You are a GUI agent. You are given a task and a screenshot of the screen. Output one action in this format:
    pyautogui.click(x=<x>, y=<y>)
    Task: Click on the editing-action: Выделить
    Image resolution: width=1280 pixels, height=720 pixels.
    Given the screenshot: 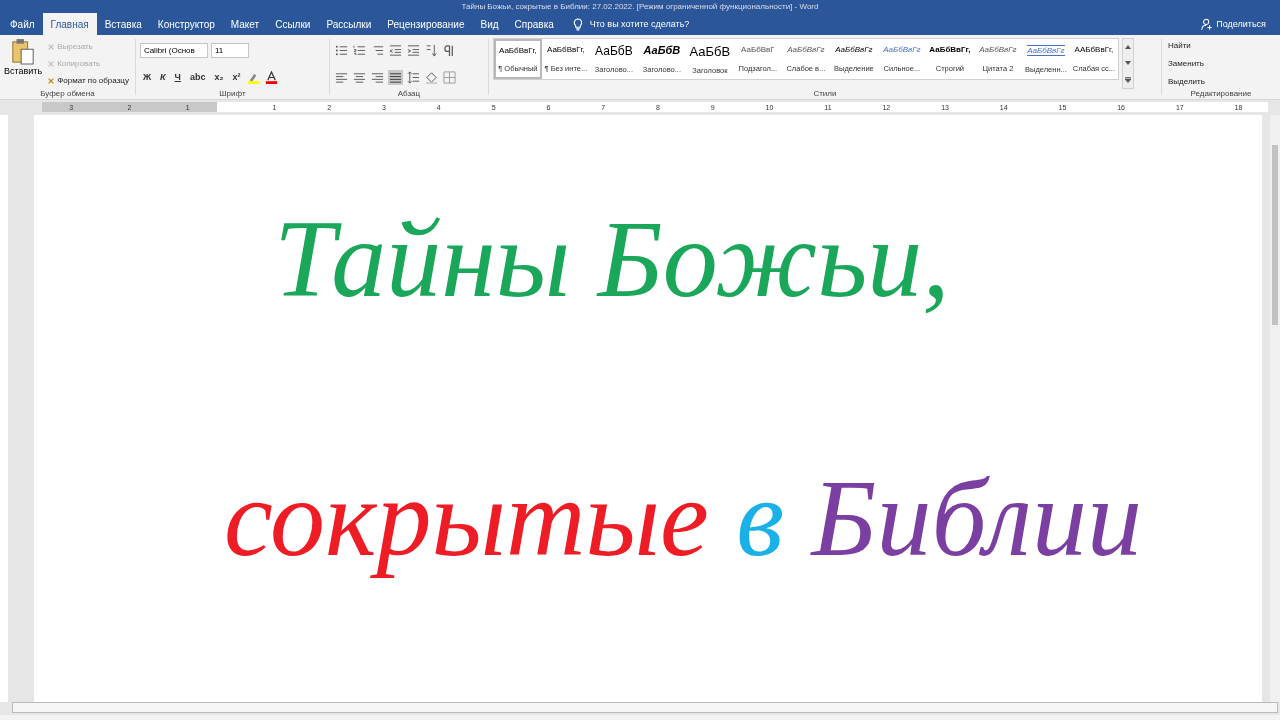 What is the action you would take?
    pyautogui.click(x=1221, y=81)
    